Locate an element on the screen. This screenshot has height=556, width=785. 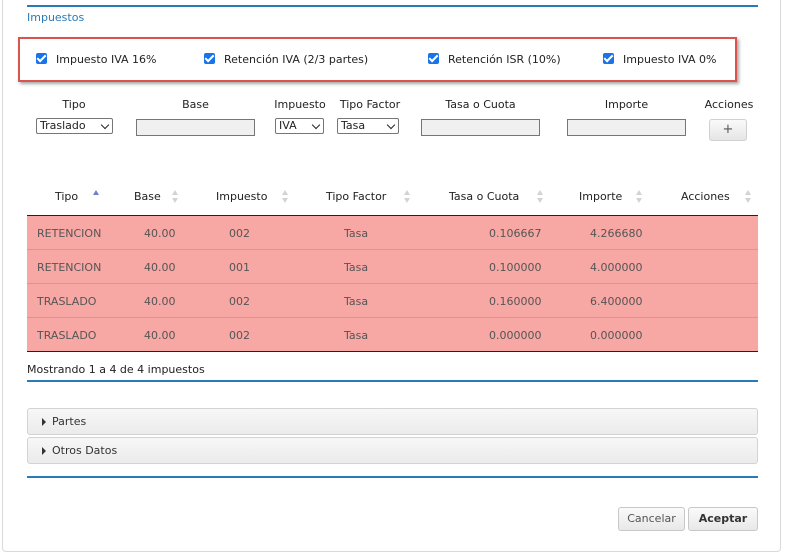
accordion-label: Otros Datos is located at coordinates (85, 450).